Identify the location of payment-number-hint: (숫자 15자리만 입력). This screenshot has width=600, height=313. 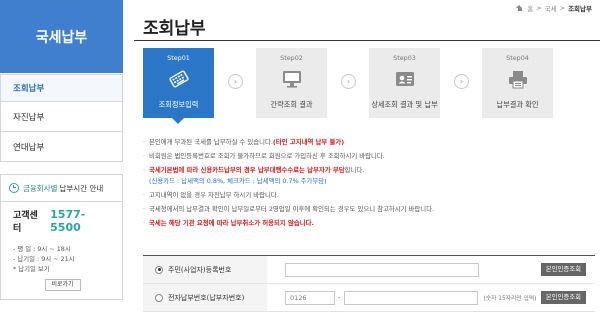
(510, 299).